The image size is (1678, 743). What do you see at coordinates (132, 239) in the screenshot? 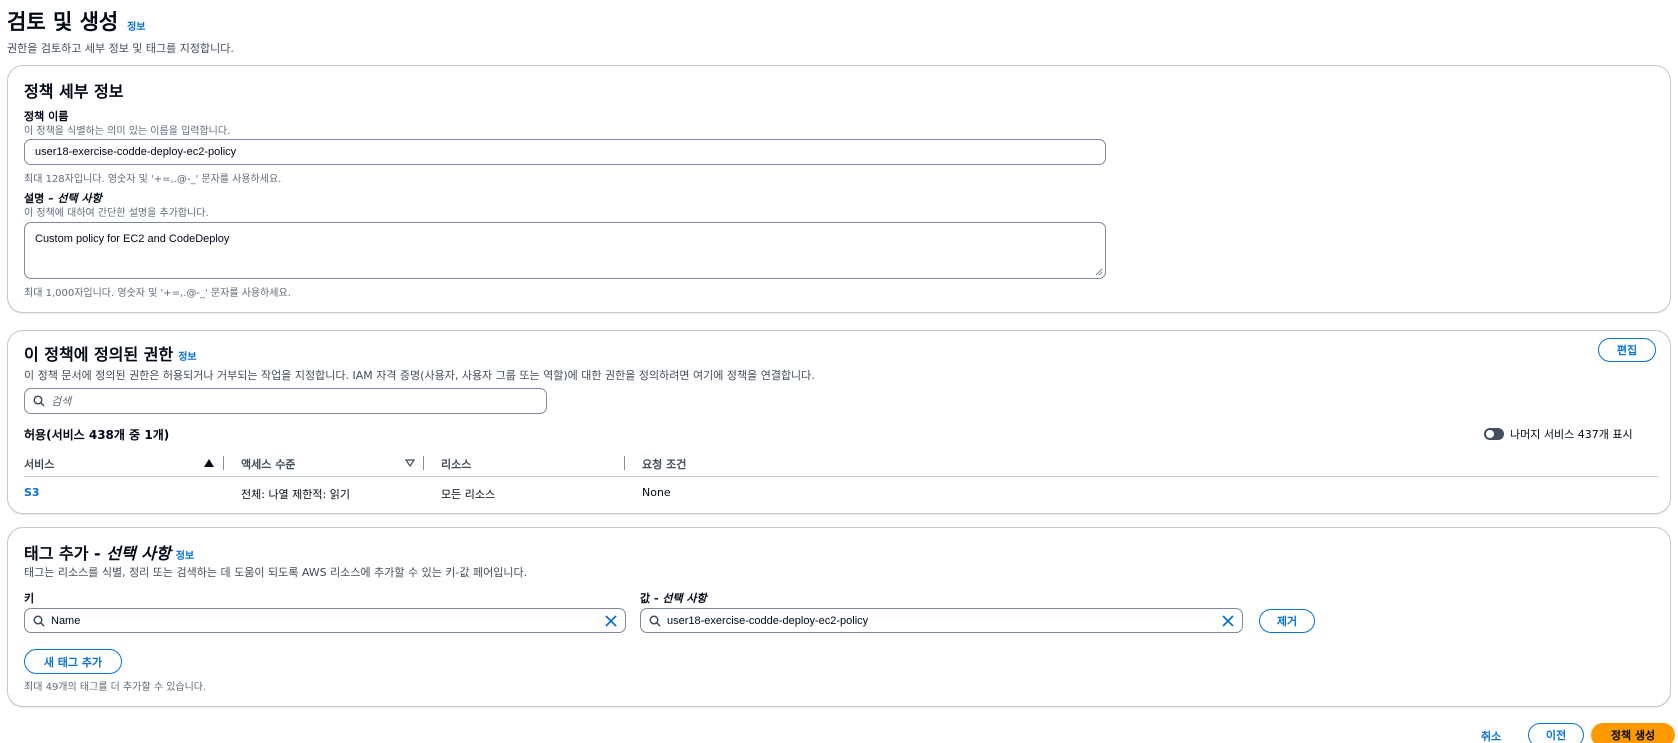
I see `description-value: Custom policy for EC2 and CodeDeploy` at bounding box center [132, 239].